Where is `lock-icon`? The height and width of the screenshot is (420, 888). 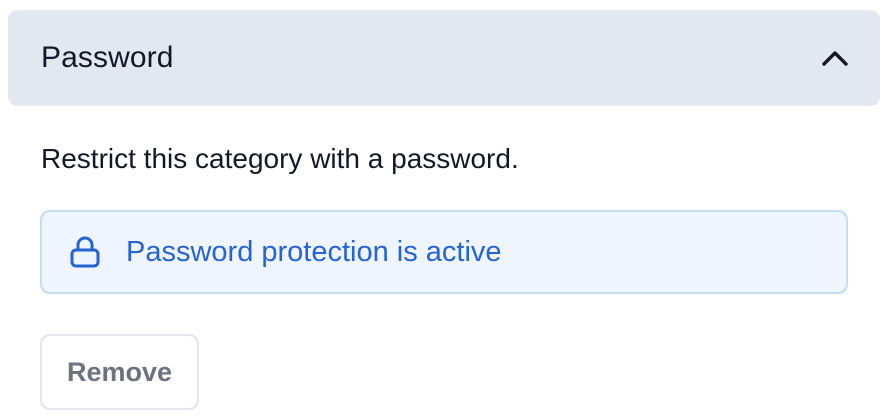 lock-icon is located at coordinates (85, 252).